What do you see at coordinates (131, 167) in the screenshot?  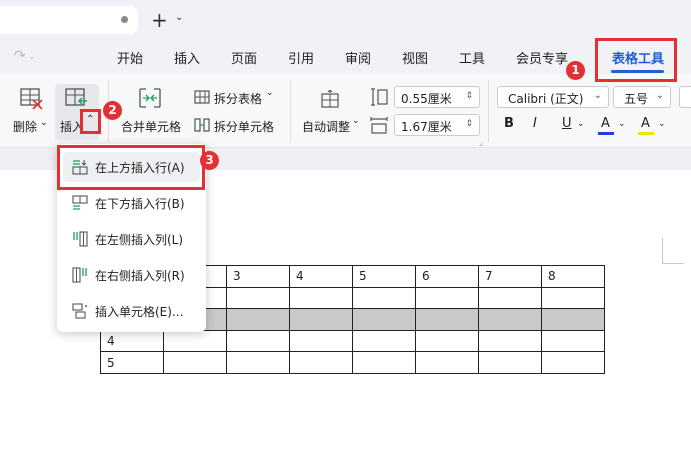 I see `annotation-box-insert-row-above` at bounding box center [131, 167].